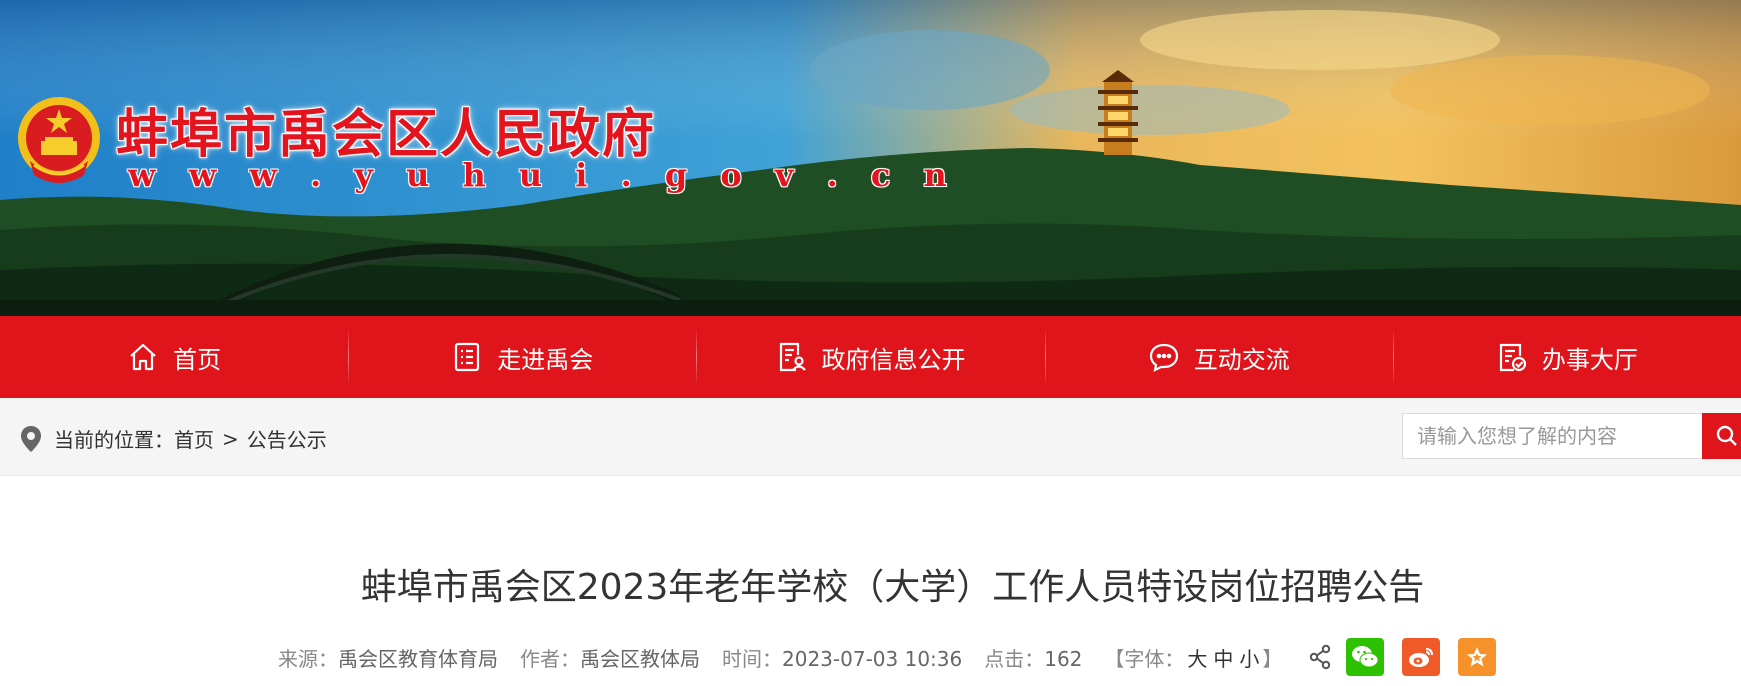 The image size is (1741, 686). What do you see at coordinates (545, 359) in the screenshot?
I see `nav-item-label: 走进禹会` at bounding box center [545, 359].